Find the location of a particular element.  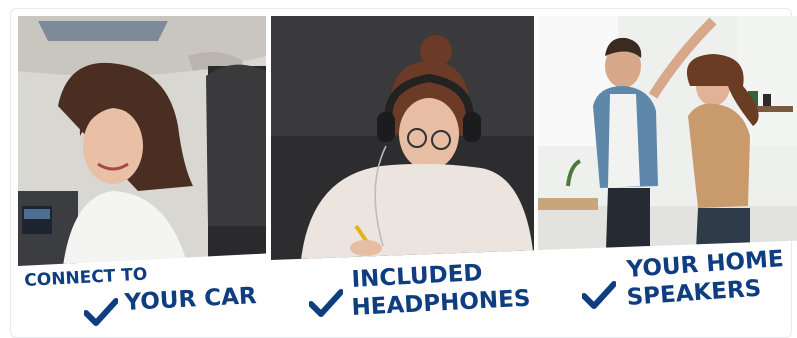

headphones-caption-line2: HEADPHONES is located at coordinates (441, 303).